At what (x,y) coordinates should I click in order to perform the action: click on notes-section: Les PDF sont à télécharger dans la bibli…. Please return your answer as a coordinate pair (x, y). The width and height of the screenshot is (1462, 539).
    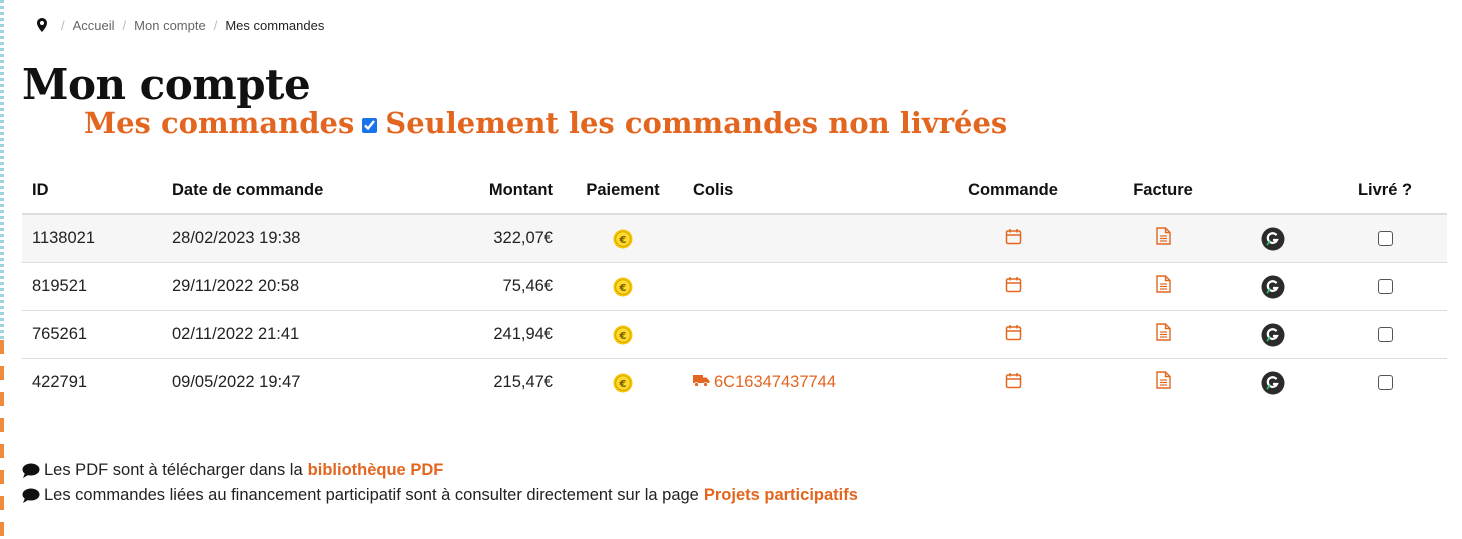
    Looking at the image, I should click on (440, 483).